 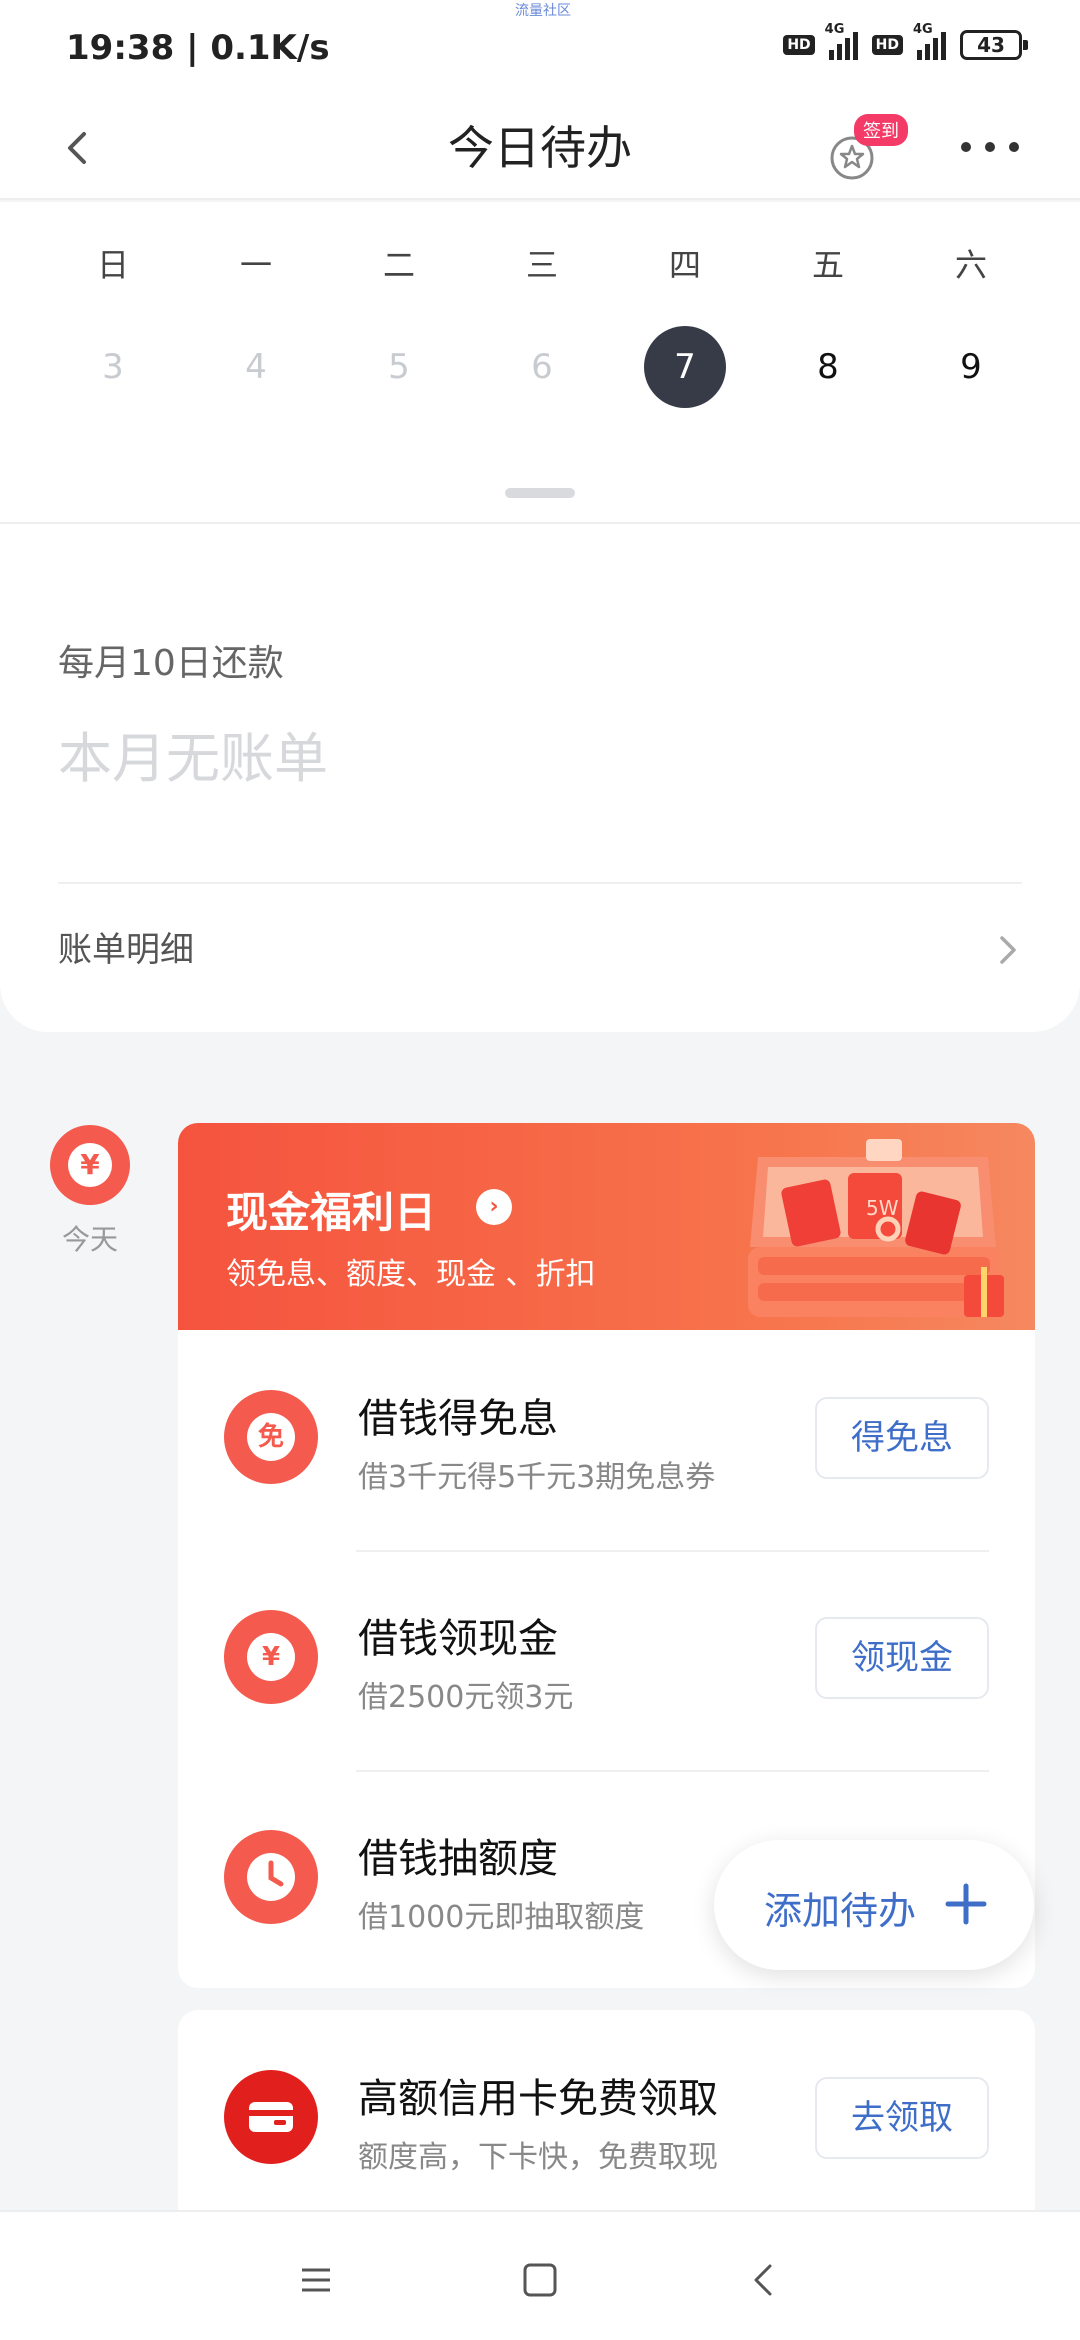 What do you see at coordinates (685, 367) in the screenshot?
I see `date-cell-today: 7` at bounding box center [685, 367].